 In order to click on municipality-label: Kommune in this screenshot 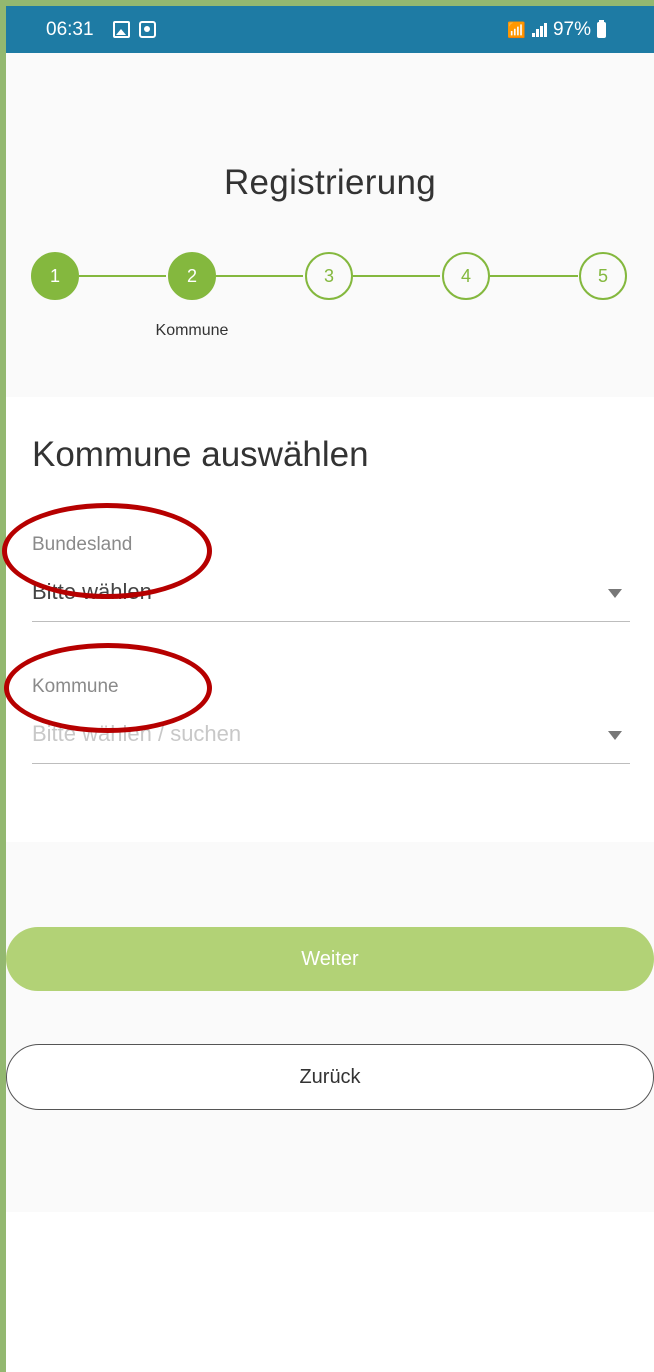, I will do `click(75, 686)`.